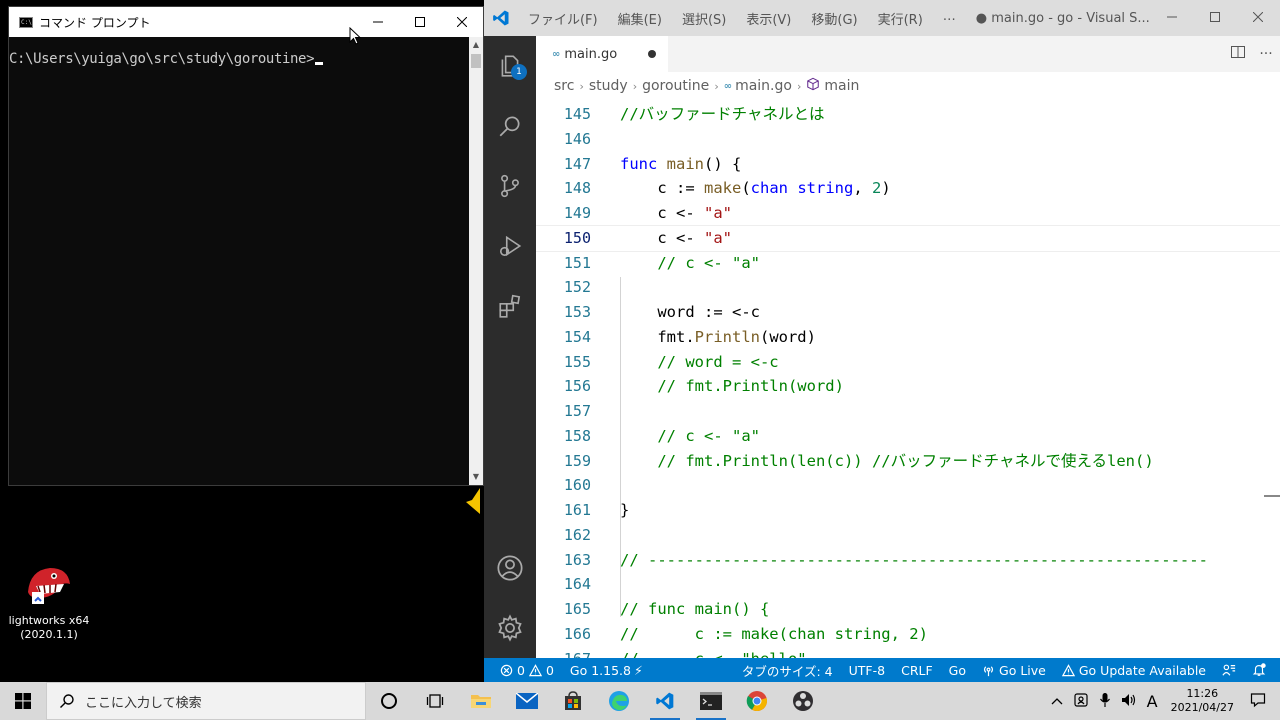 Image resolution: width=1280 pixels, height=720 pixels. What do you see at coordinates (608, 86) in the screenshot?
I see `breadcrumb-study: study` at bounding box center [608, 86].